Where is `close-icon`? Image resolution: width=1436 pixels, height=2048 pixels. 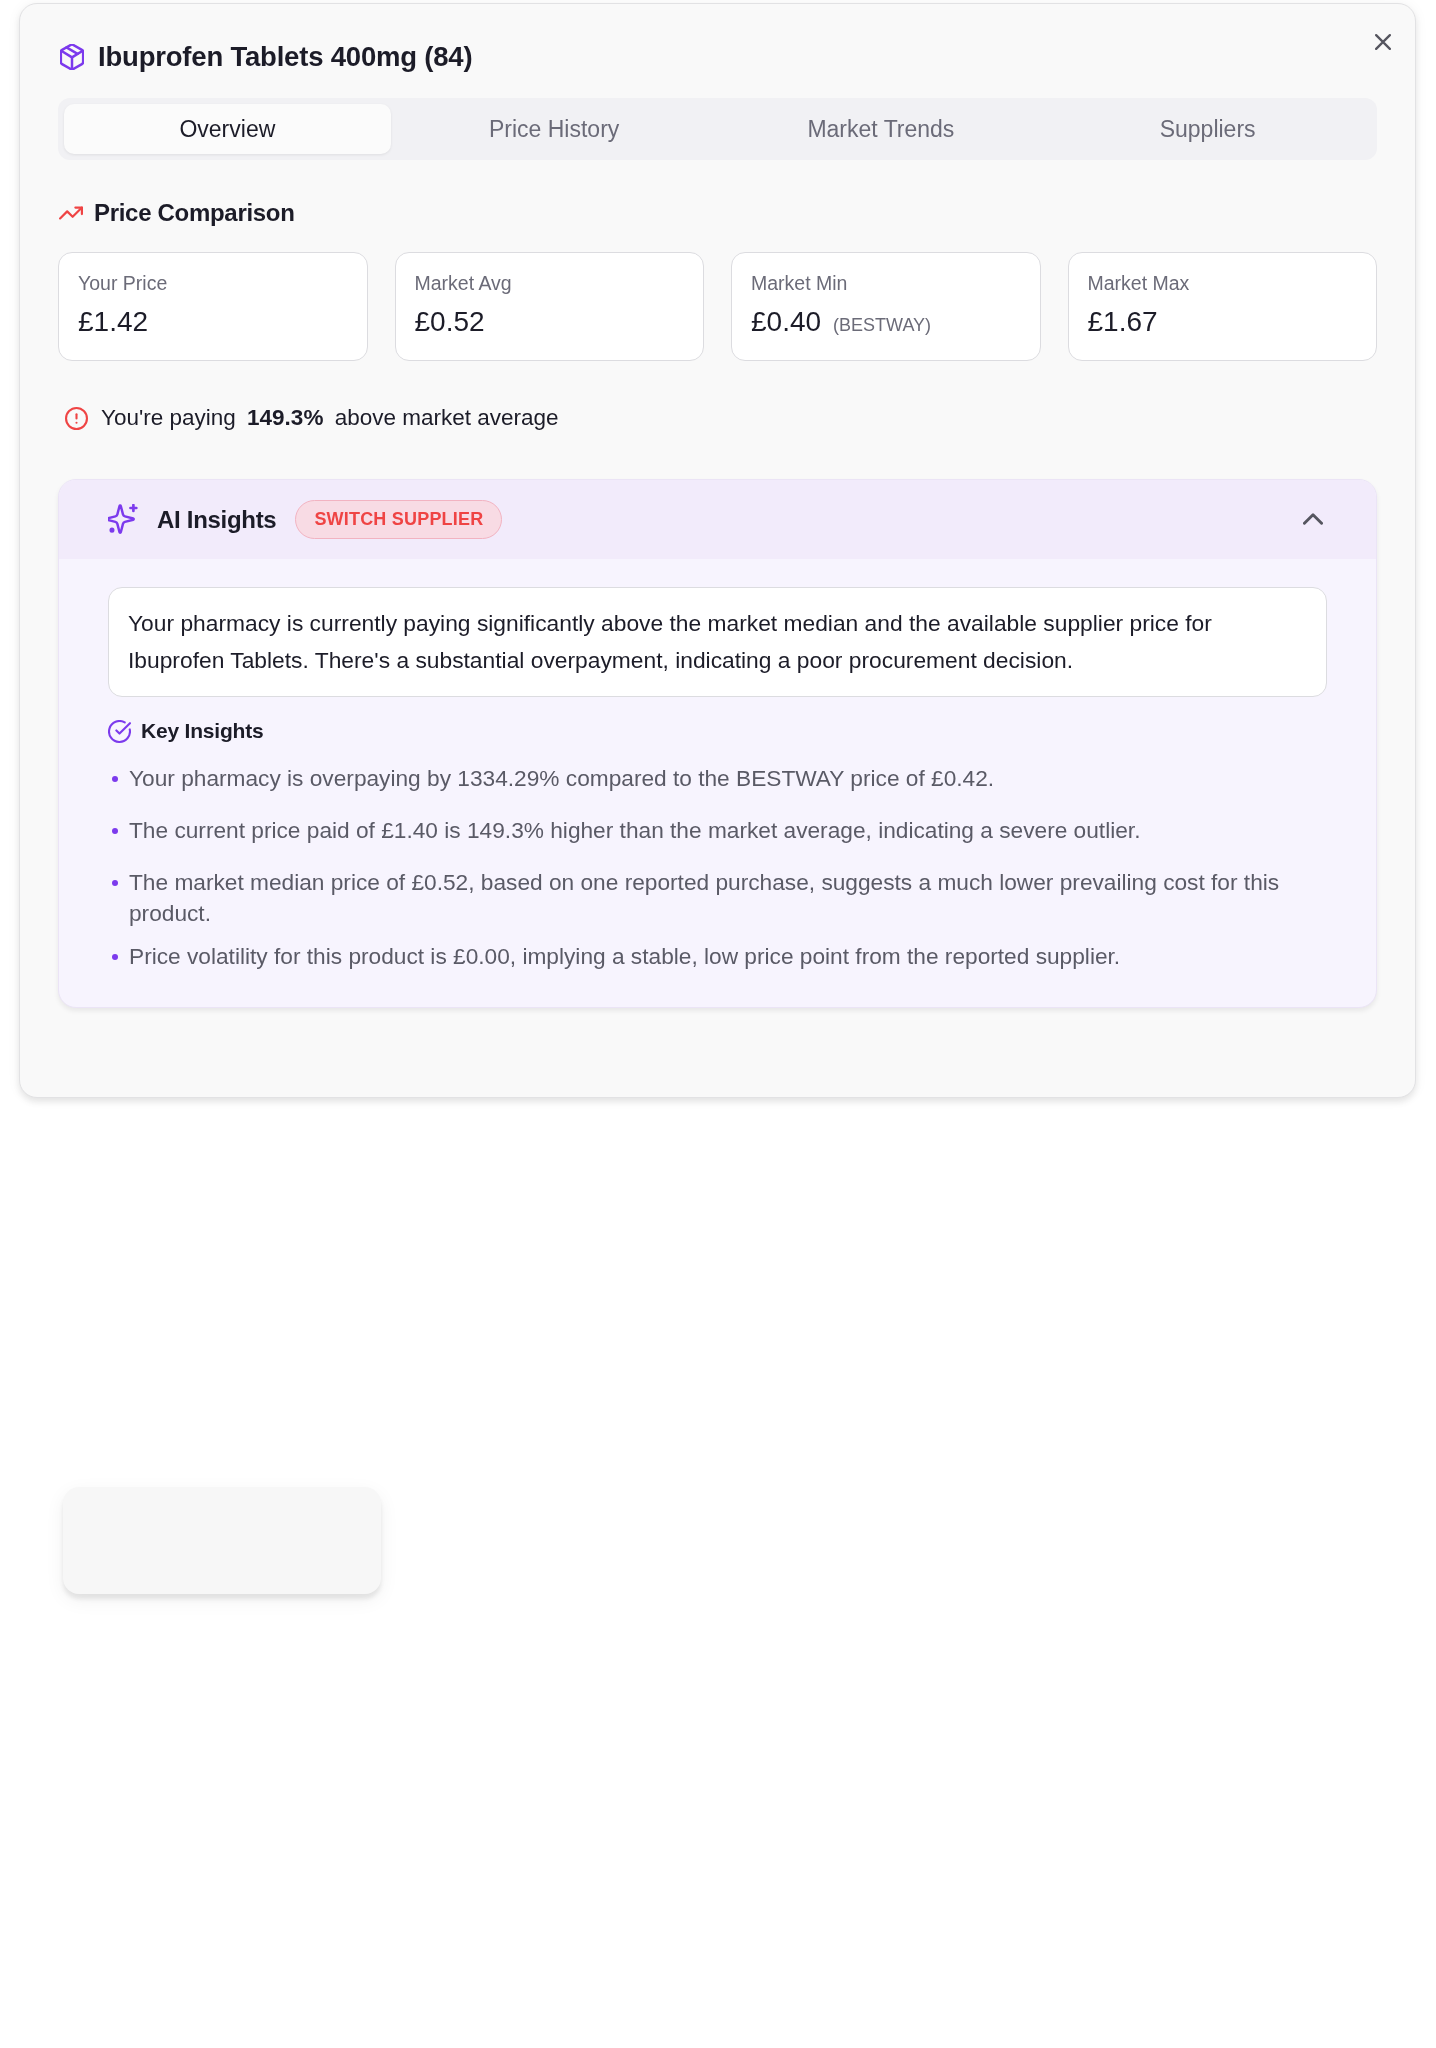
close-icon is located at coordinates (1383, 42).